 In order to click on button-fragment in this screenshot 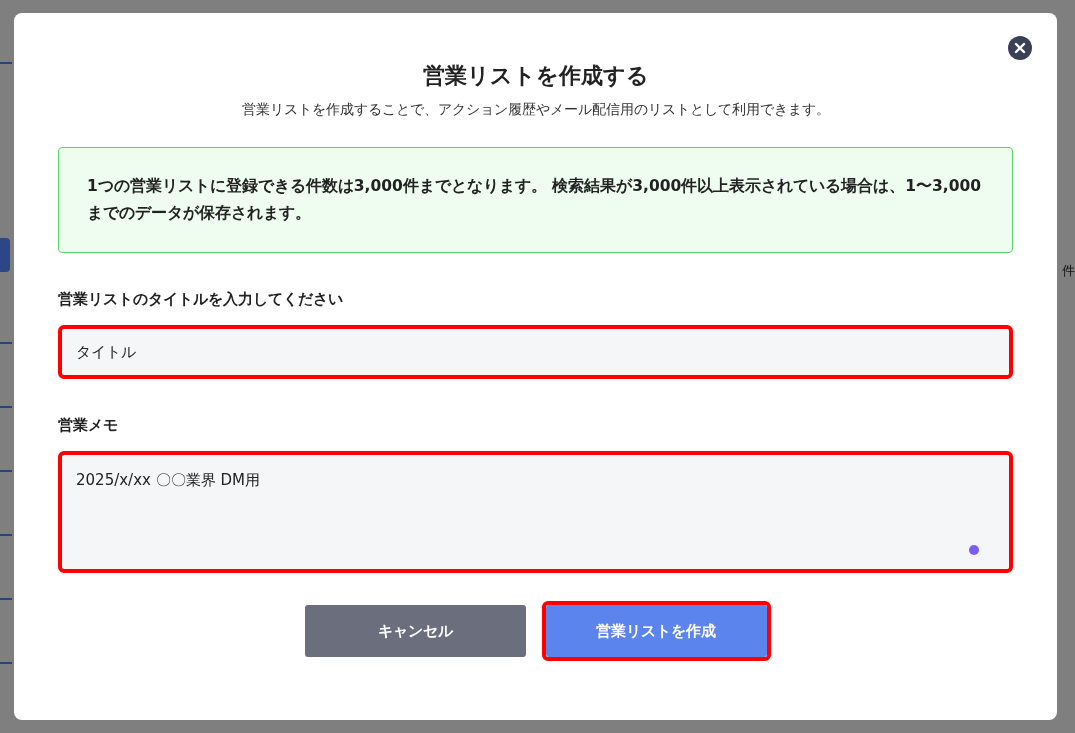, I will do `click(5, 255)`.